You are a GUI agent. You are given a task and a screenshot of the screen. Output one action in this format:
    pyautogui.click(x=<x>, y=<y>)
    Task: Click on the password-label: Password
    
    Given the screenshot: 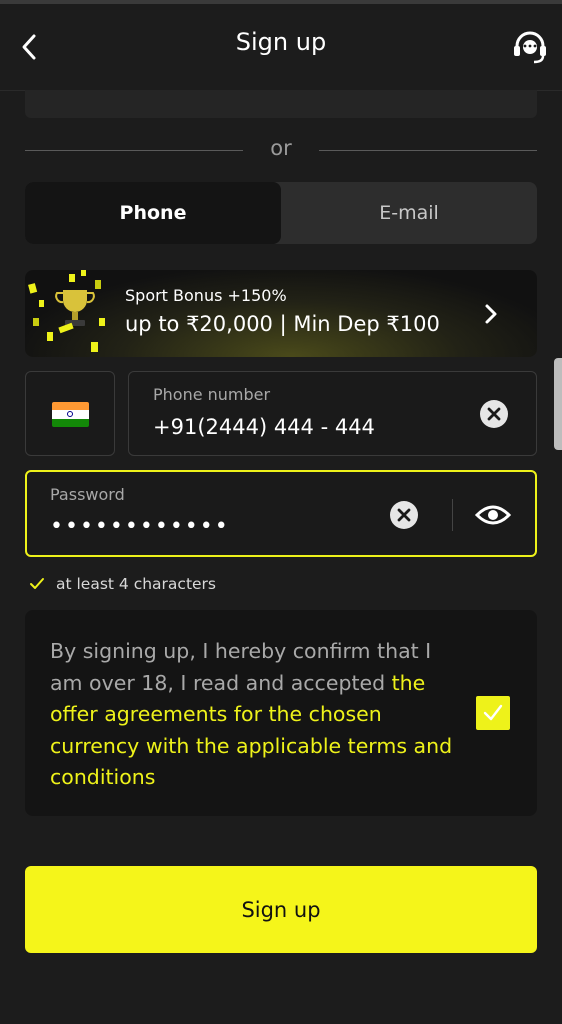 What is the action you would take?
    pyautogui.click(x=87, y=494)
    